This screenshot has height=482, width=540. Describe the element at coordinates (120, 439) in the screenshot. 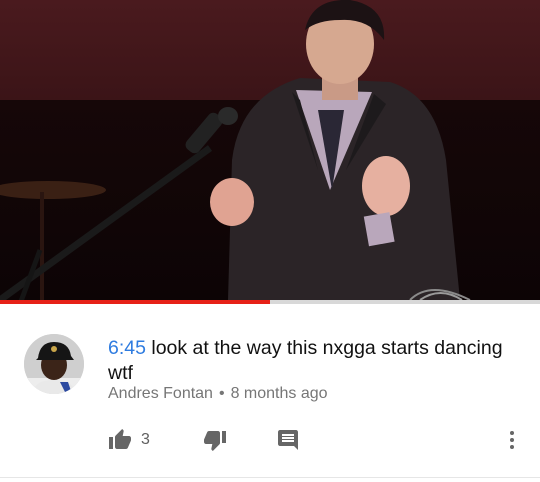

I see `thumbs-up-icon` at that location.